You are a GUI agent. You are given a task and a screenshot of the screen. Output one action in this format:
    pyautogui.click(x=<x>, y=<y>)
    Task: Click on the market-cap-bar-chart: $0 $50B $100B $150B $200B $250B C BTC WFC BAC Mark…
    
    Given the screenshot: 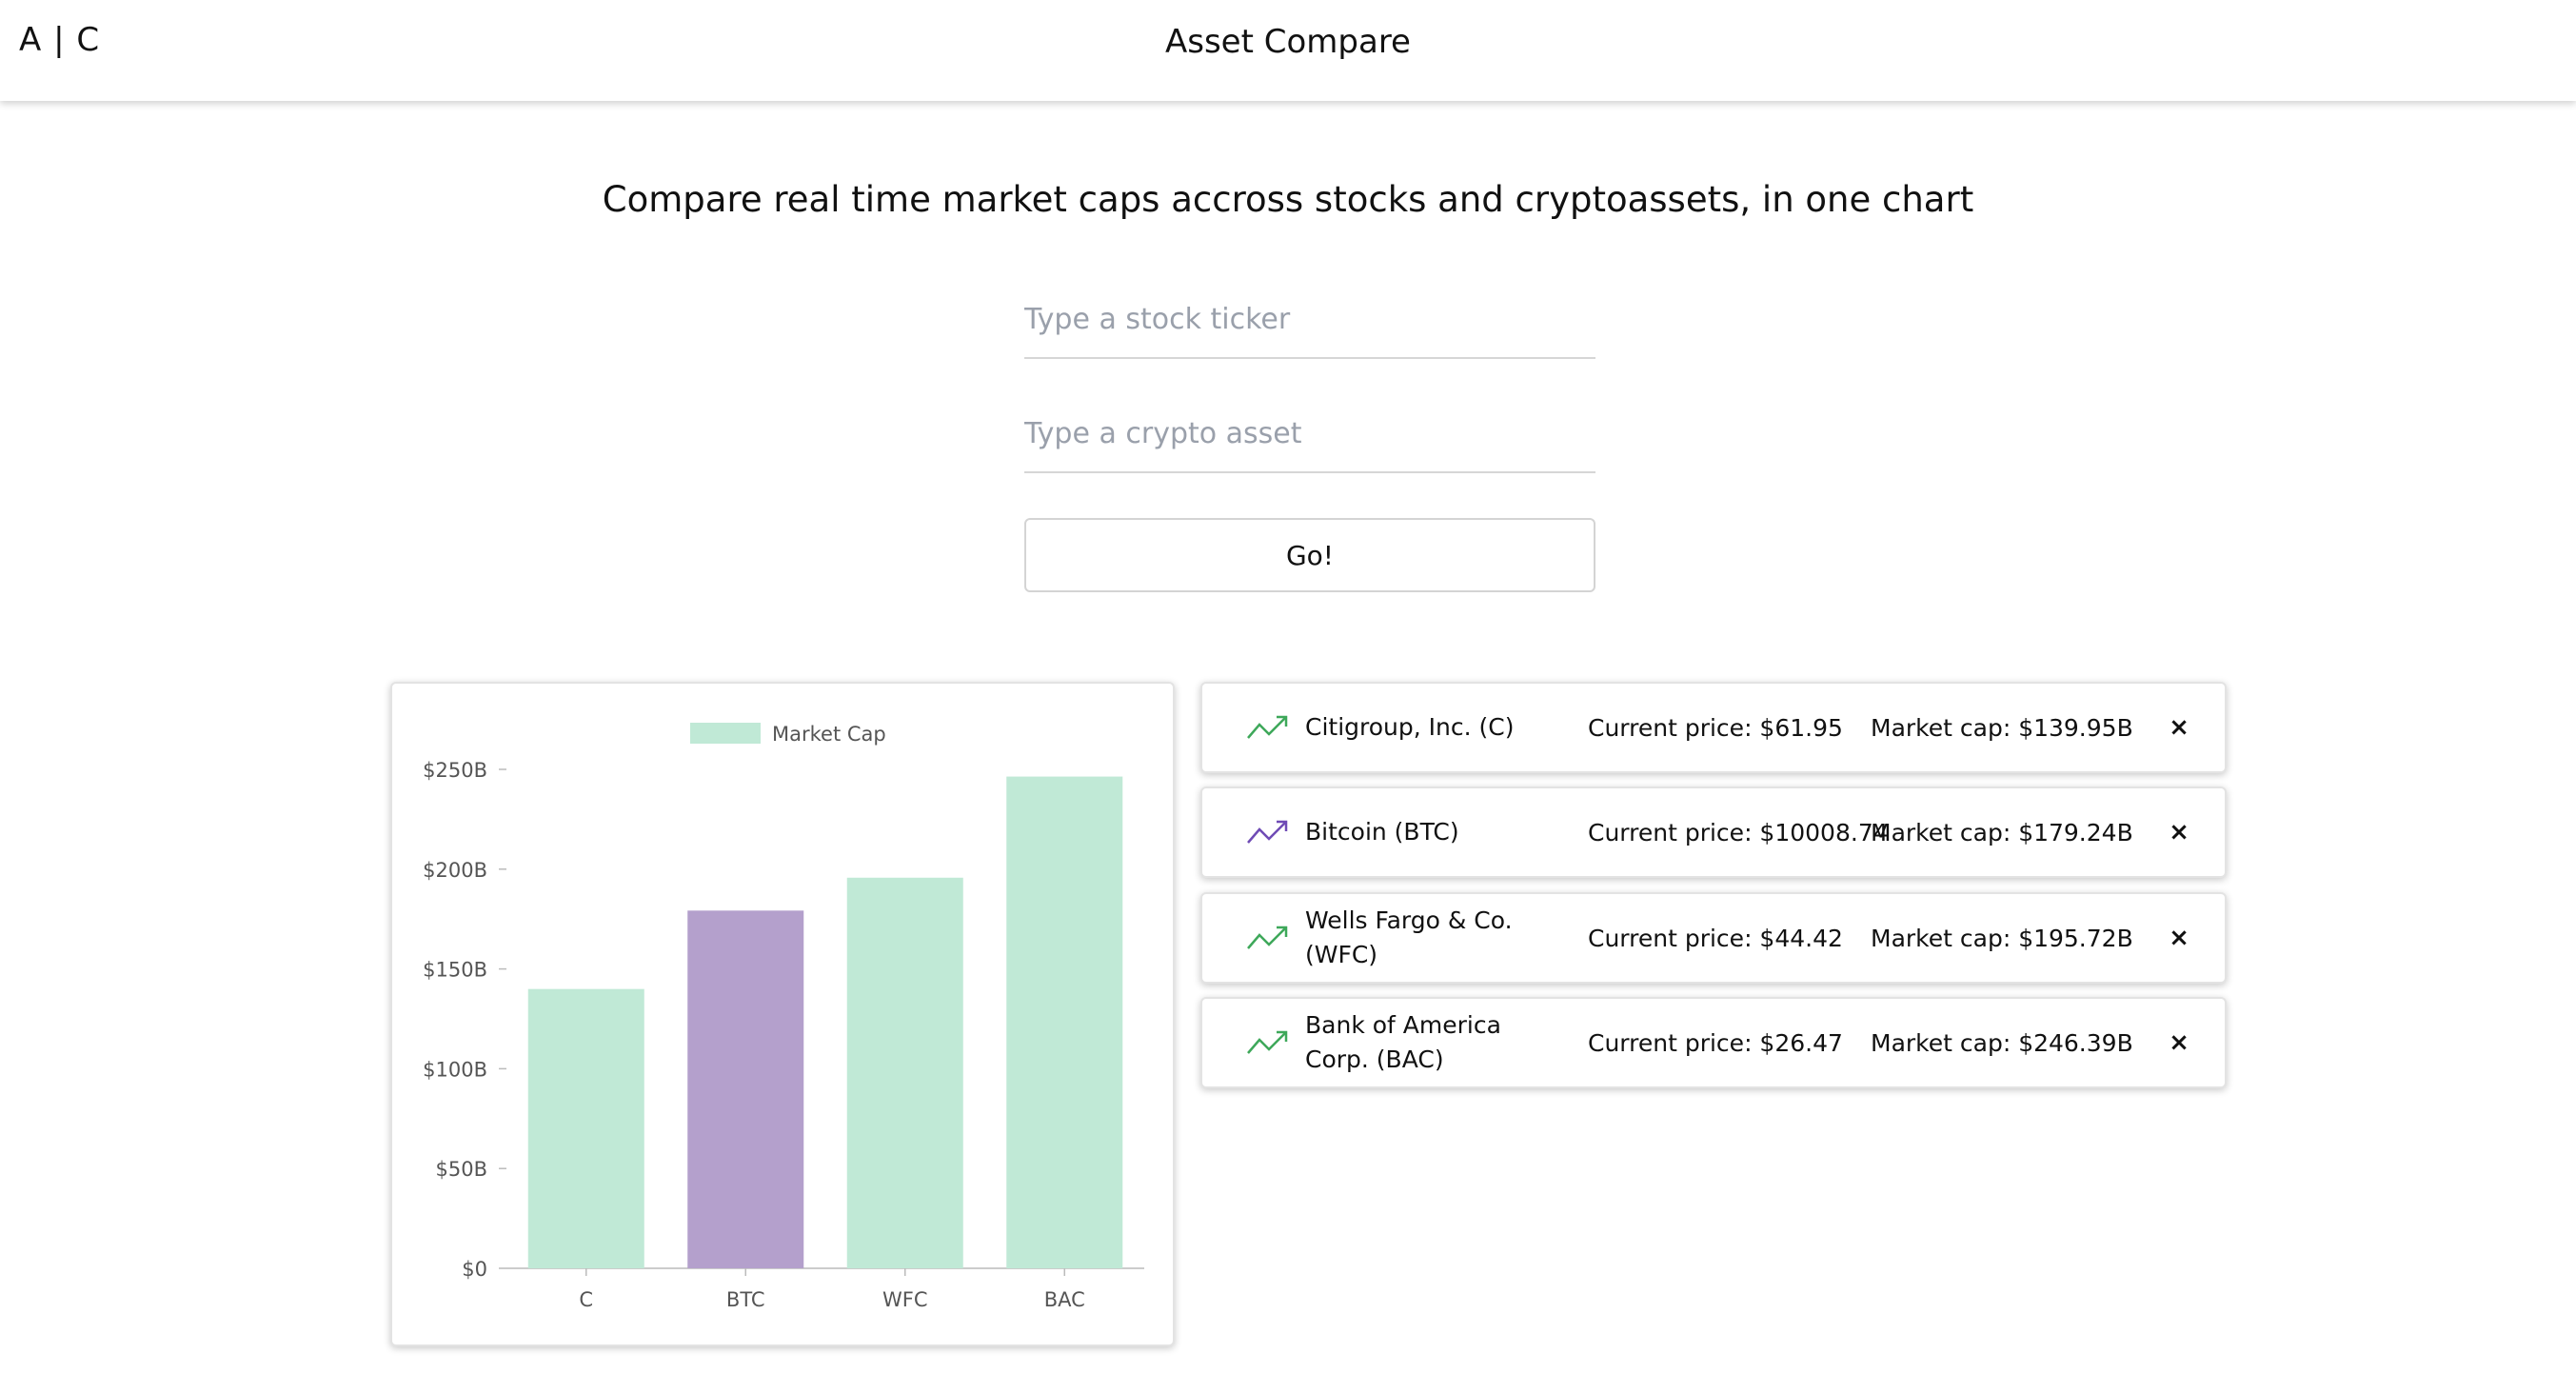 What is the action you would take?
    pyautogui.click(x=784, y=1017)
    